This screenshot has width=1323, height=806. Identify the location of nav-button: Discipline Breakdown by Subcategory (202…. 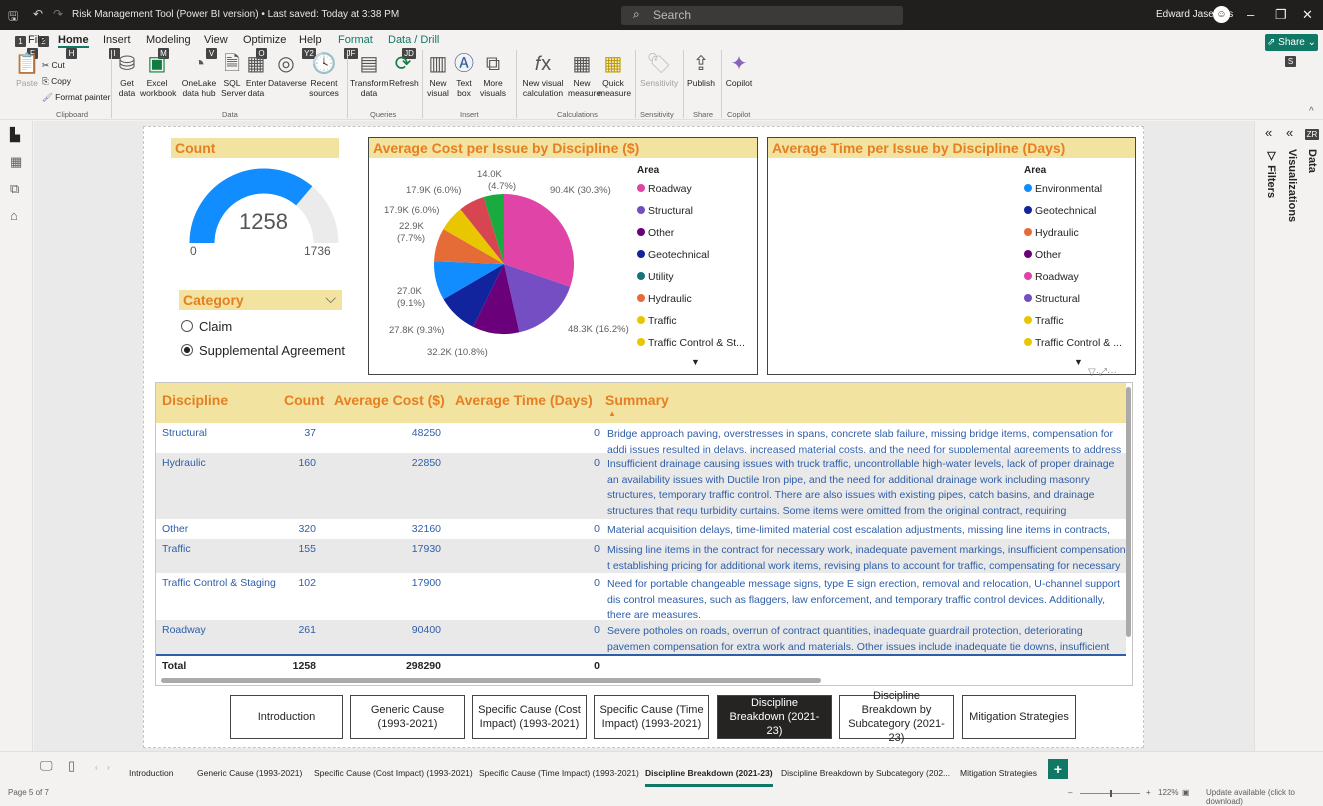
(896, 717).